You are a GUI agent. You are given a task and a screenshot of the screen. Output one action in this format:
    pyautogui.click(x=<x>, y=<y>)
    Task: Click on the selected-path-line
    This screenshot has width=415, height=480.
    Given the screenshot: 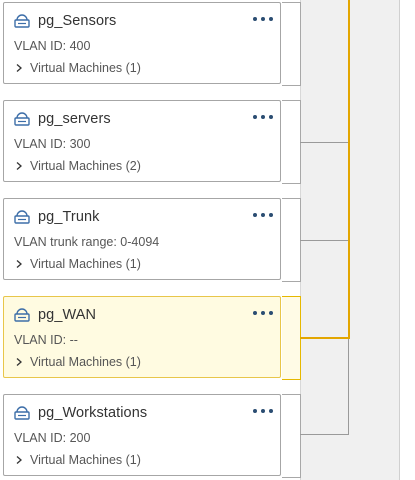 What is the action you would take?
    pyautogui.click(x=349, y=169)
    